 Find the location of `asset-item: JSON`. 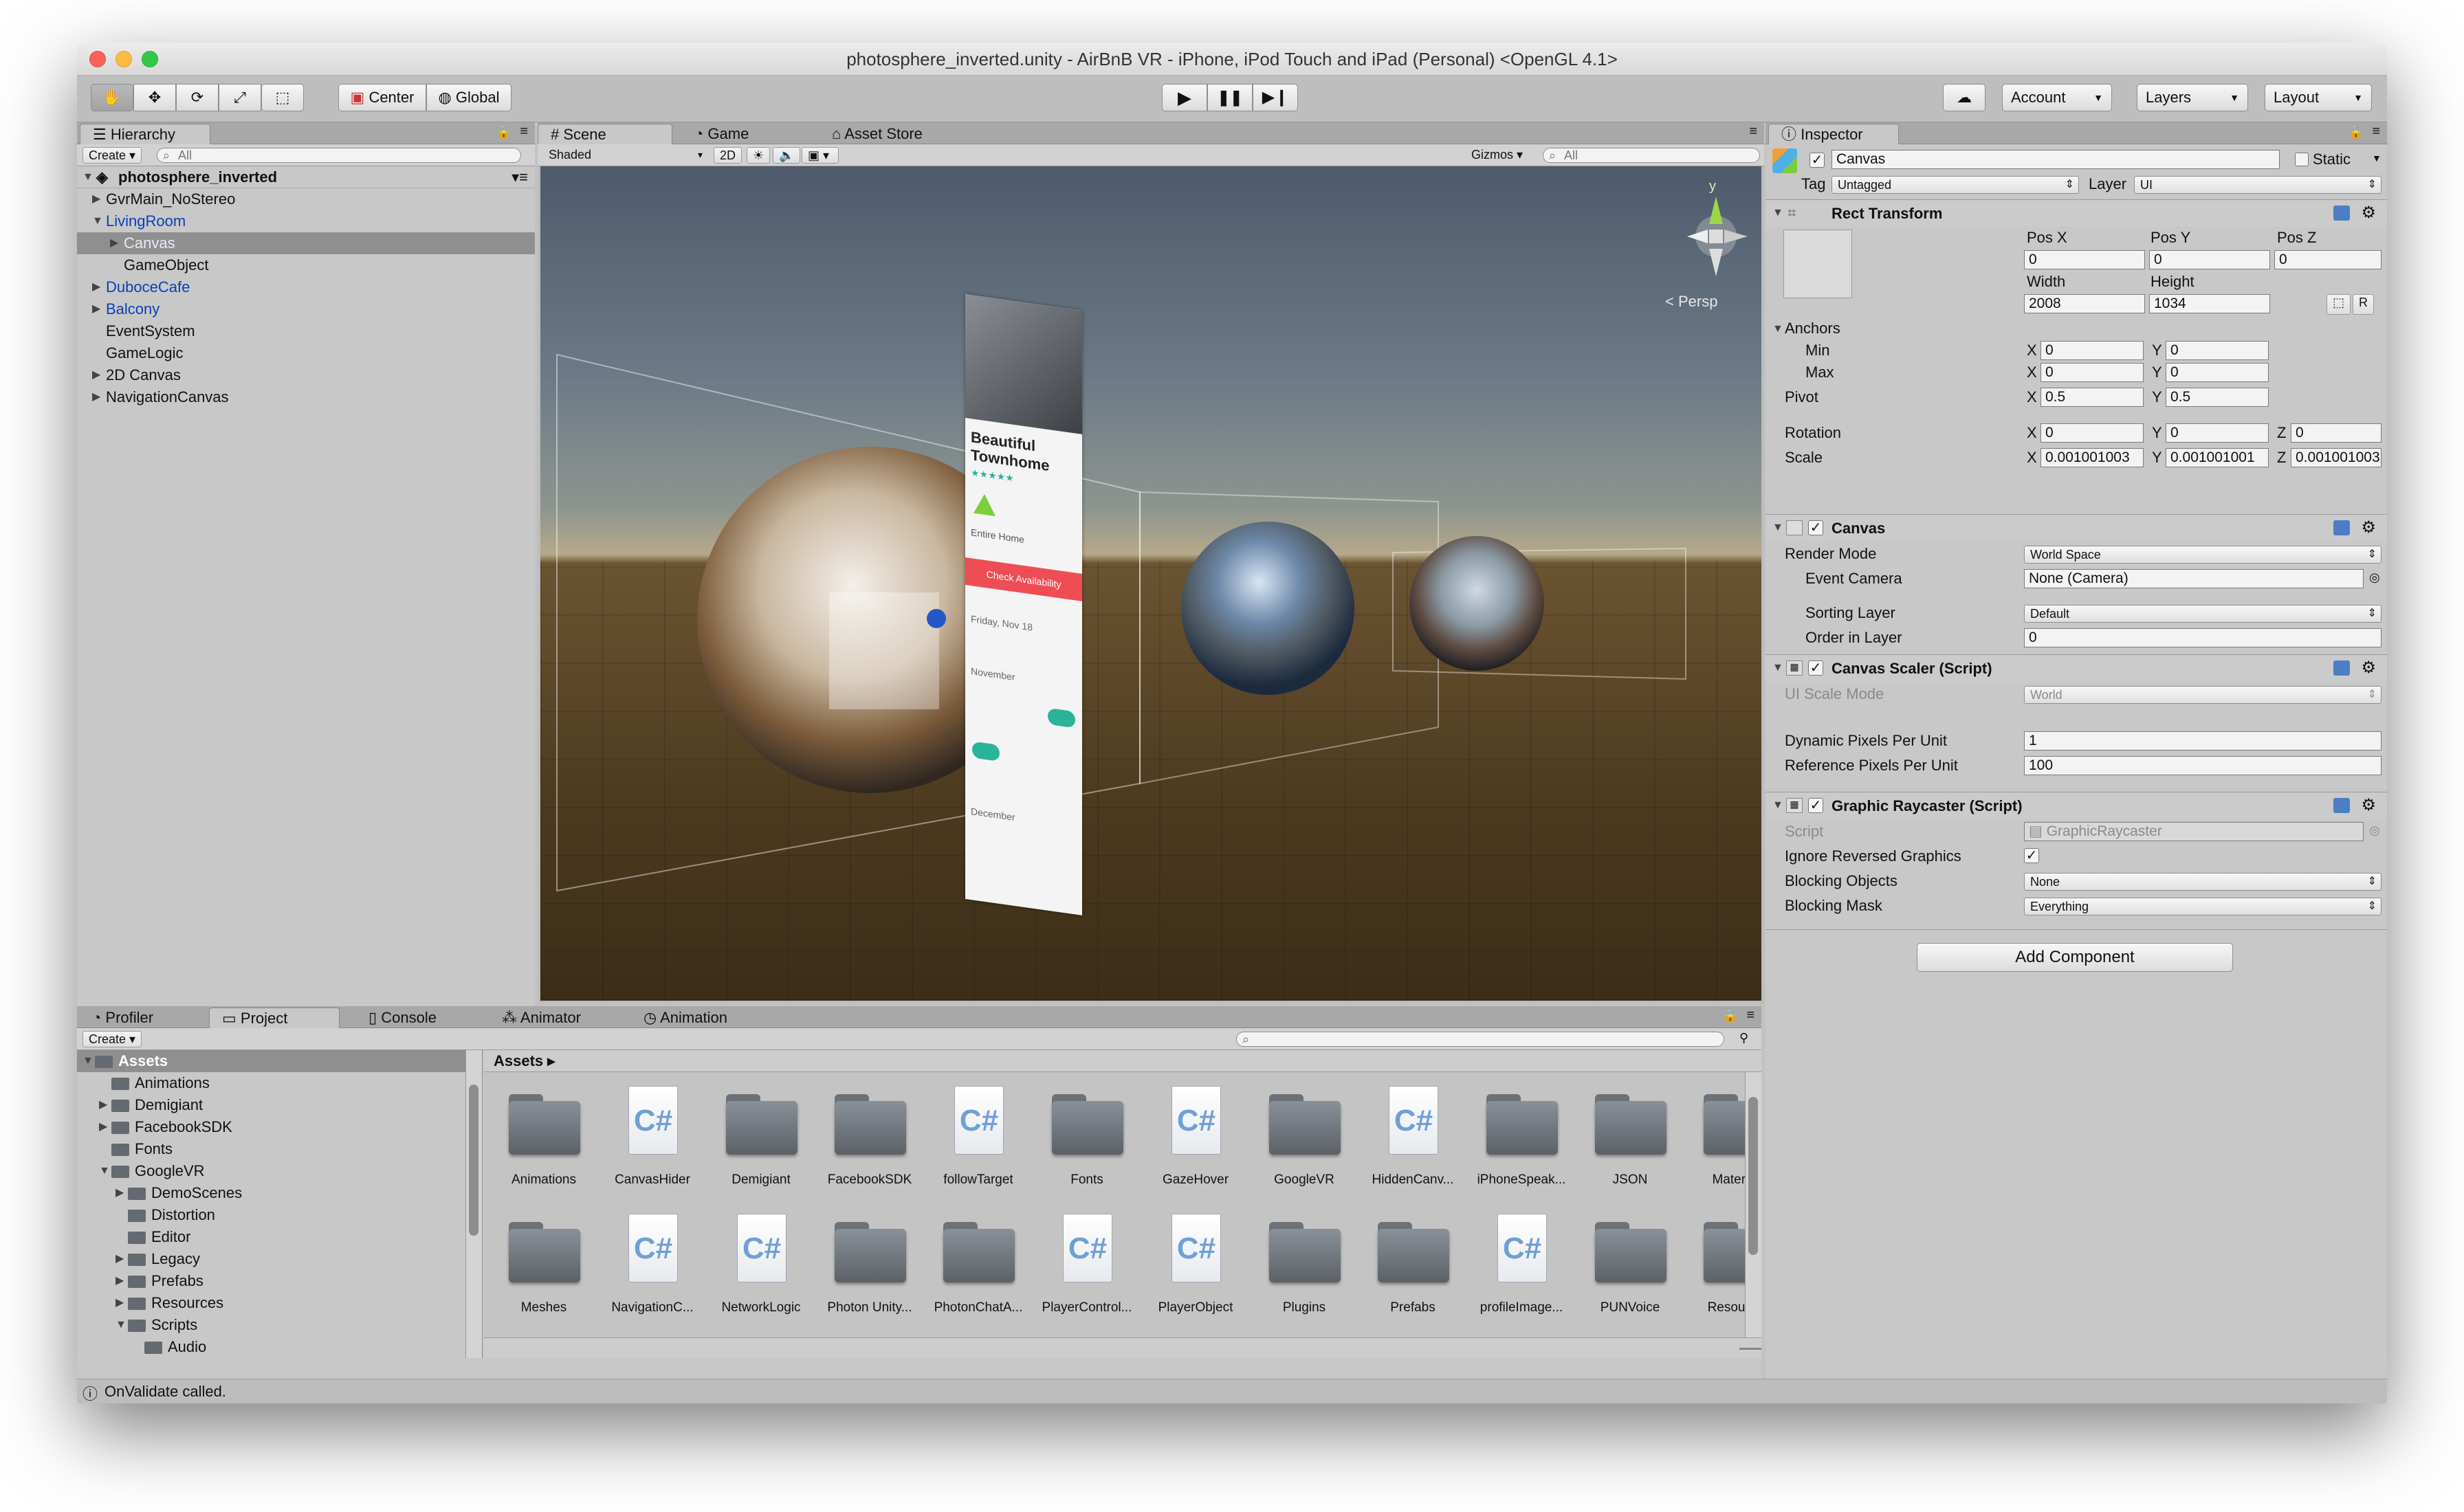

asset-item: JSON is located at coordinates (1630, 1141).